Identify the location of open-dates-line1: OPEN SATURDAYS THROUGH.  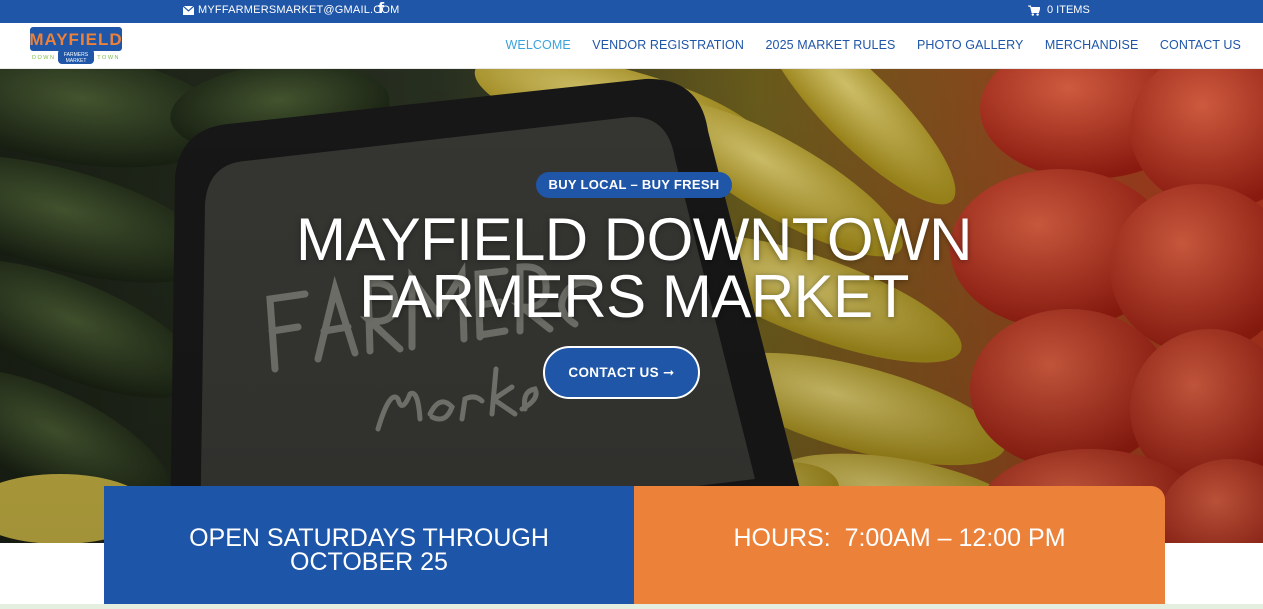
(369, 538).